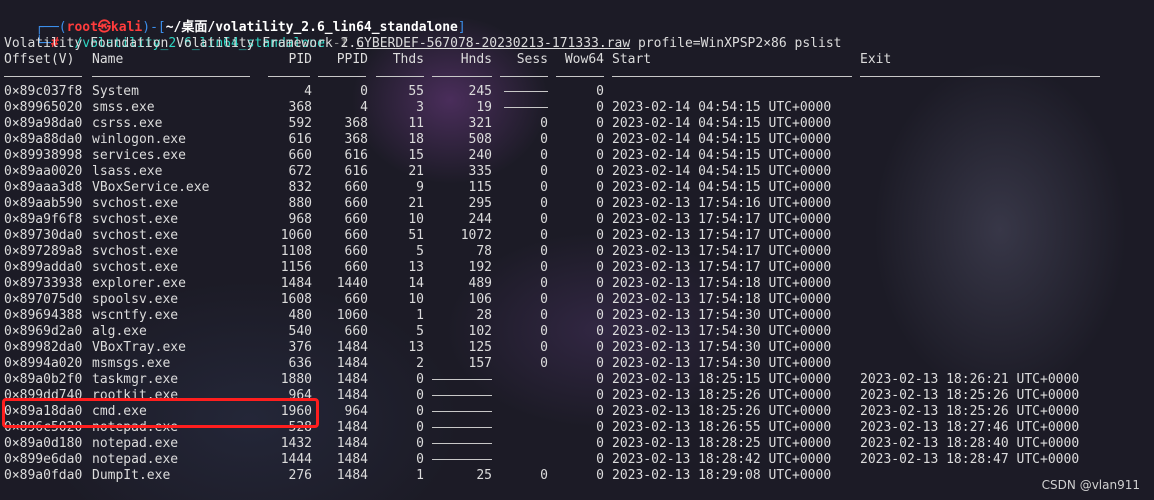 This screenshot has width=1154, height=500. Describe the element at coordinates (356, 139) in the screenshot. I see `cell-ppid: 368` at that location.